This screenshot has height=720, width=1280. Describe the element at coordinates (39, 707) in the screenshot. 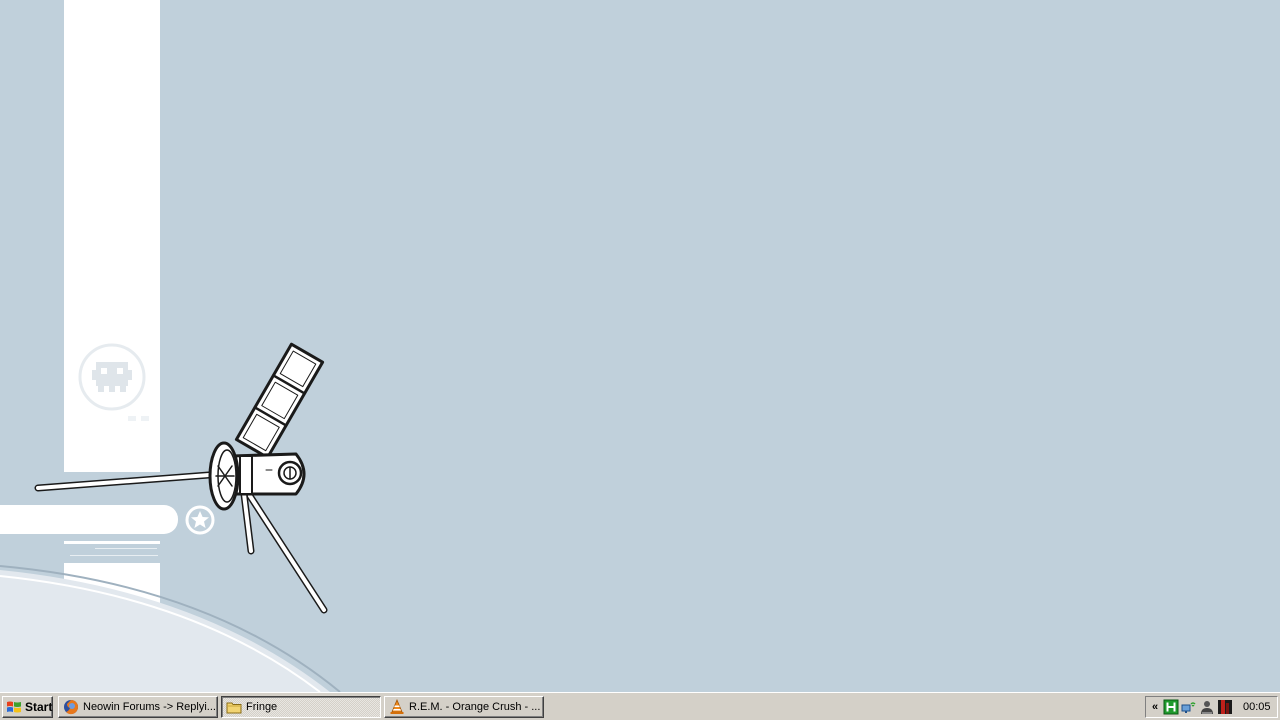

I see `start-label: Start` at that location.